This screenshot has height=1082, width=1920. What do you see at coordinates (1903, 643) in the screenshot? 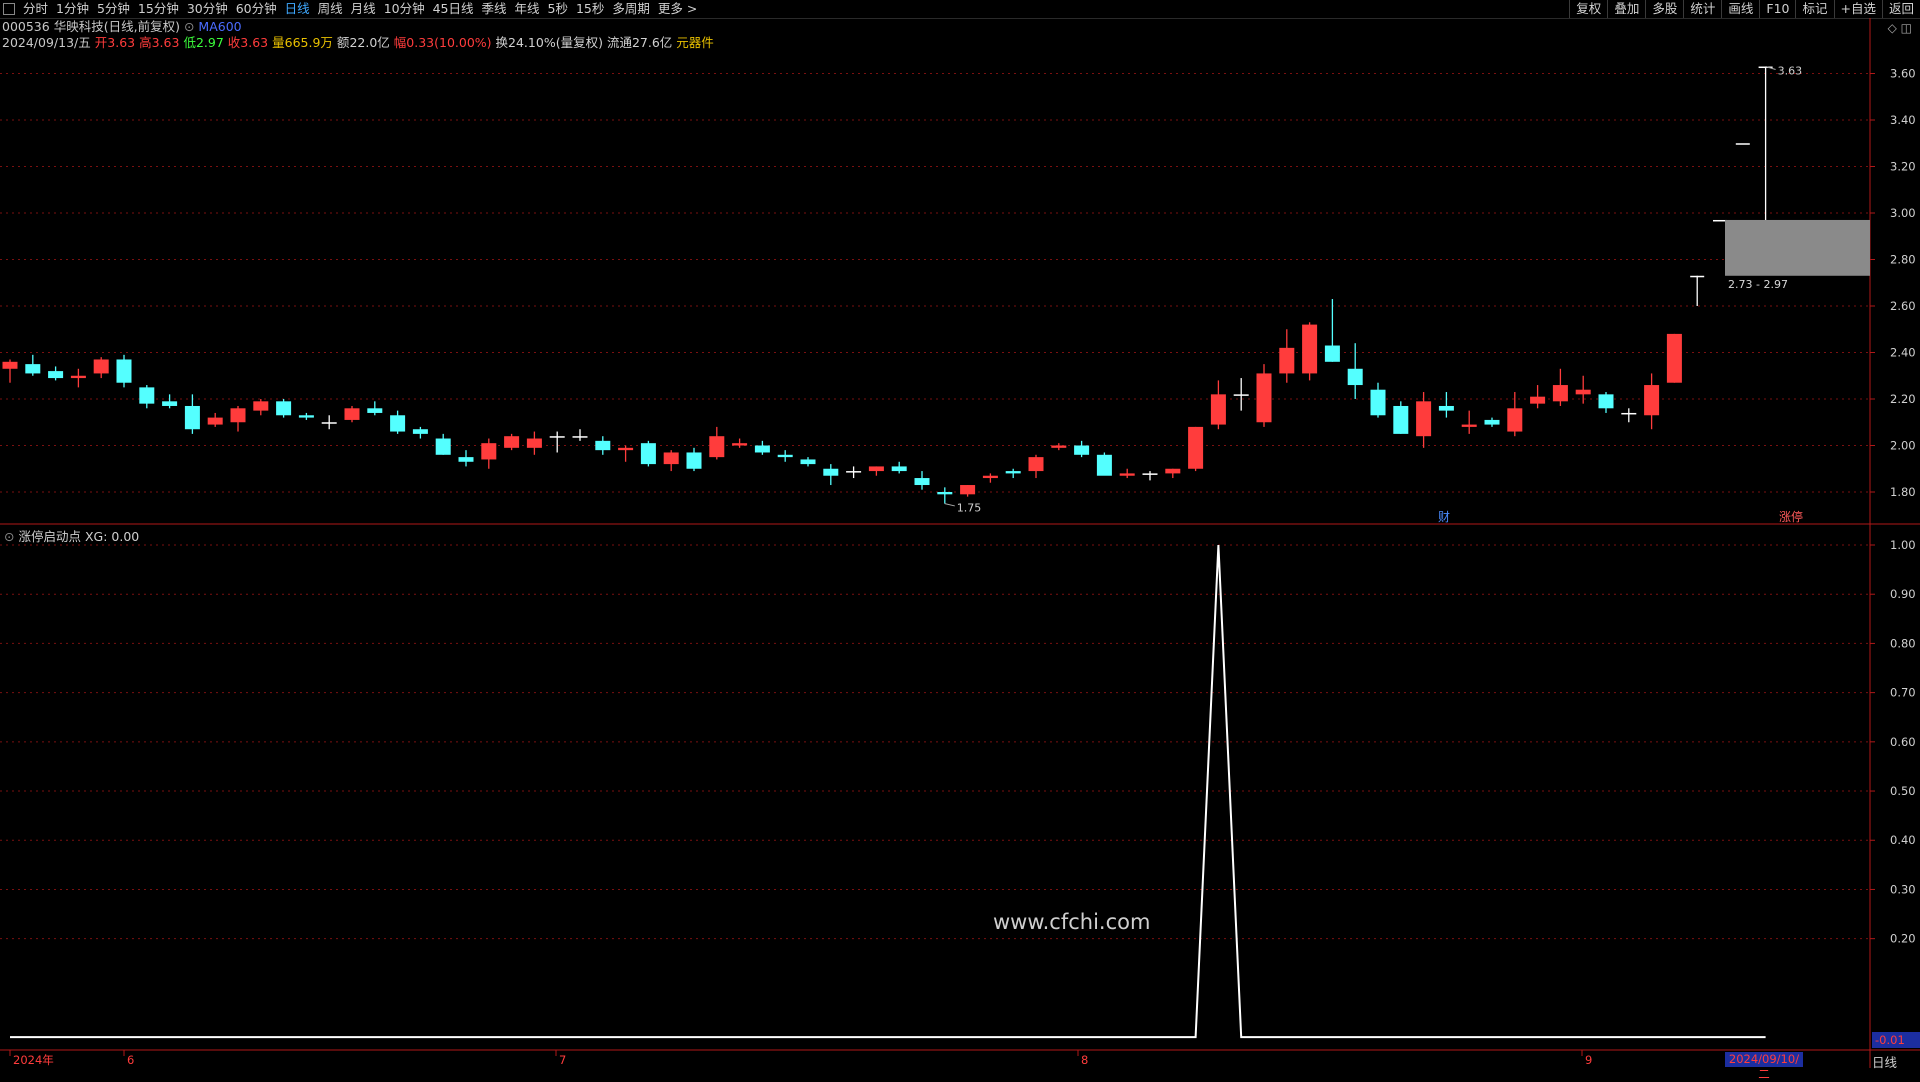
I see `indicator-tick-label: 0.80` at bounding box center [1903, 643].